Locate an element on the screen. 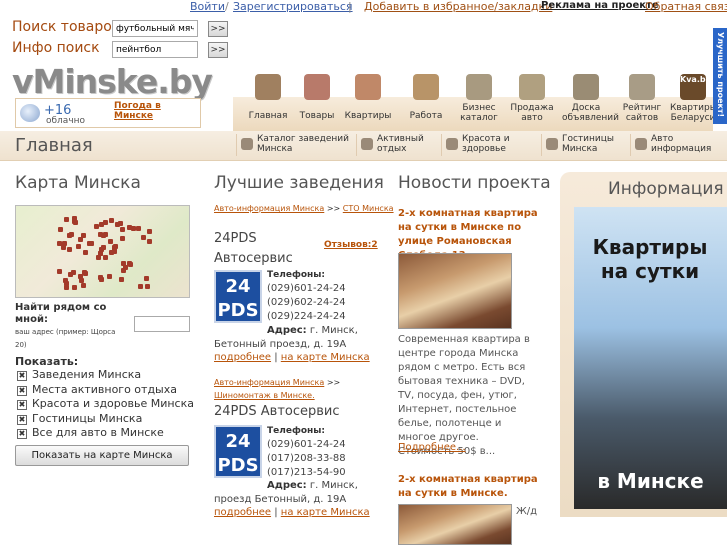  nav-item-6: Доска объявлений is located at coordinates (591, 98).